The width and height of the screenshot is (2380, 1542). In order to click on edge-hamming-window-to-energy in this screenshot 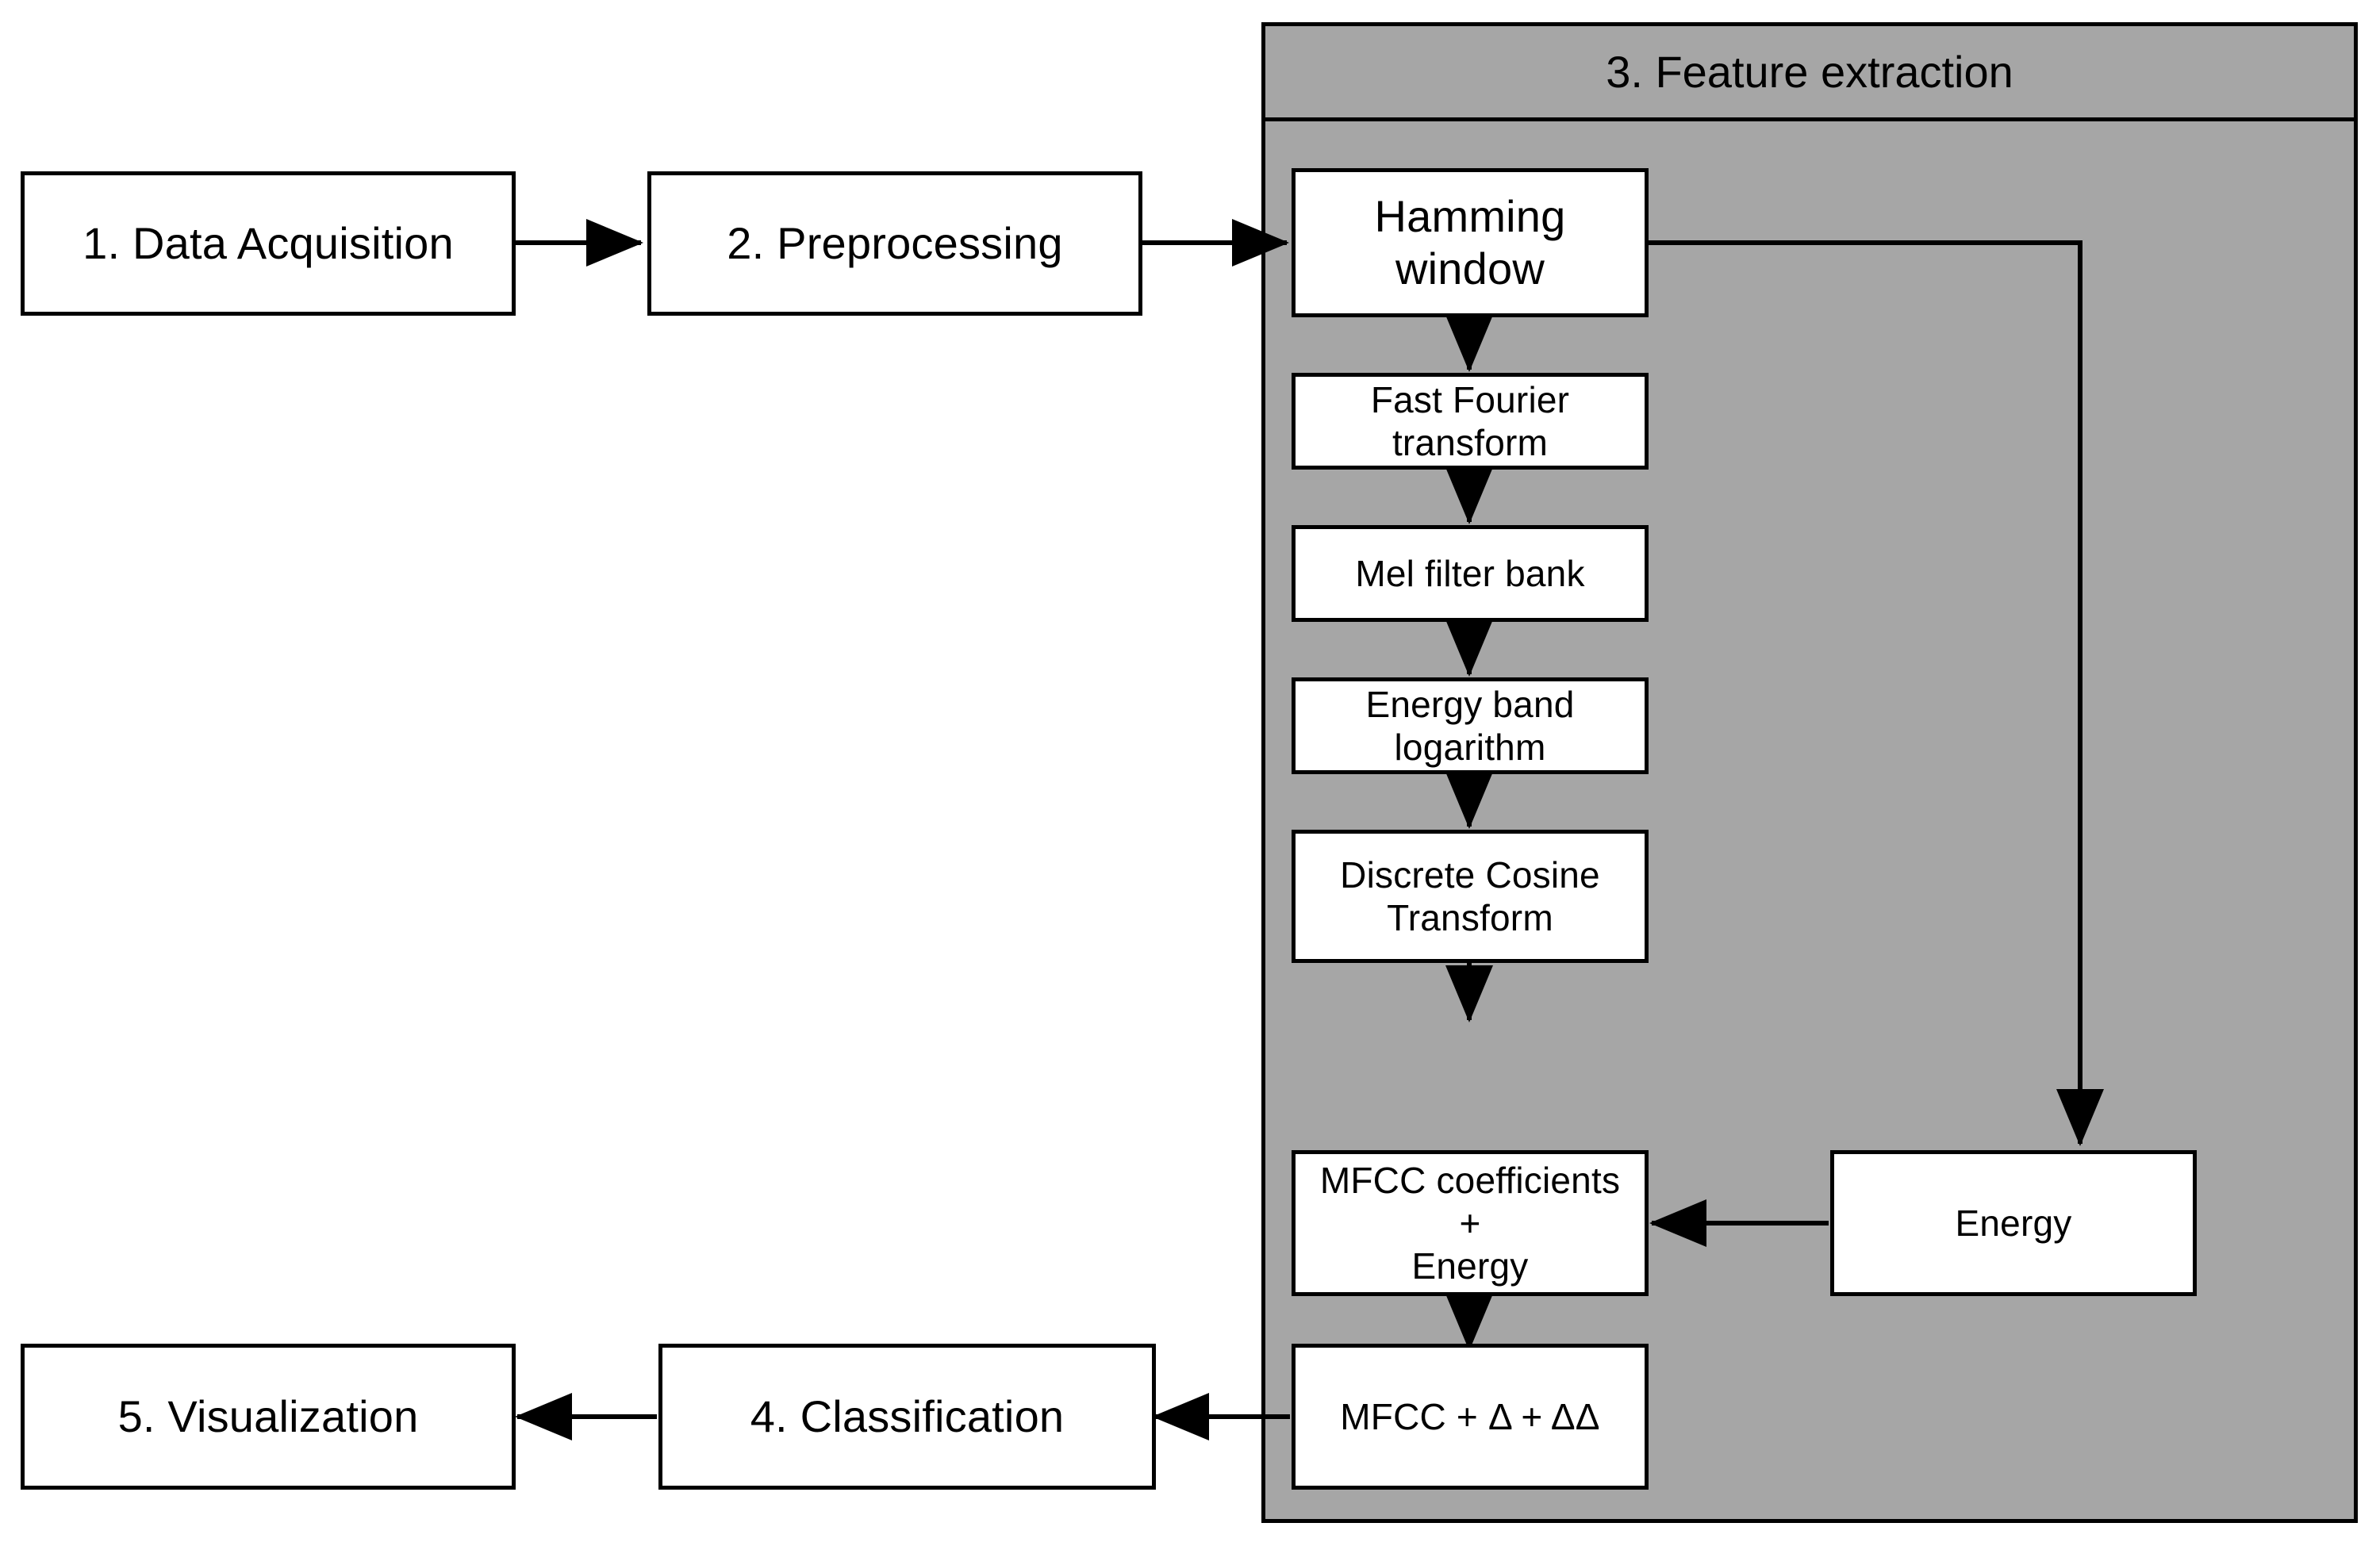, I will do `click(1875, 693)`.